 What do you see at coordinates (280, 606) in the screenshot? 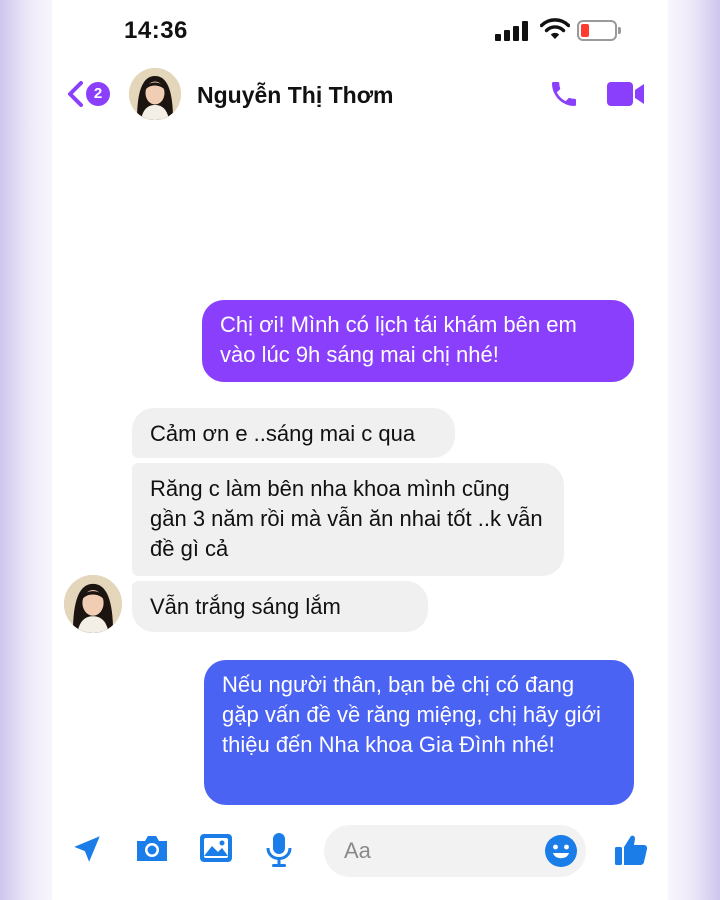
I see `incoming-message: Vẫn trắng sáng lắm` at bounding box center [280, 606].